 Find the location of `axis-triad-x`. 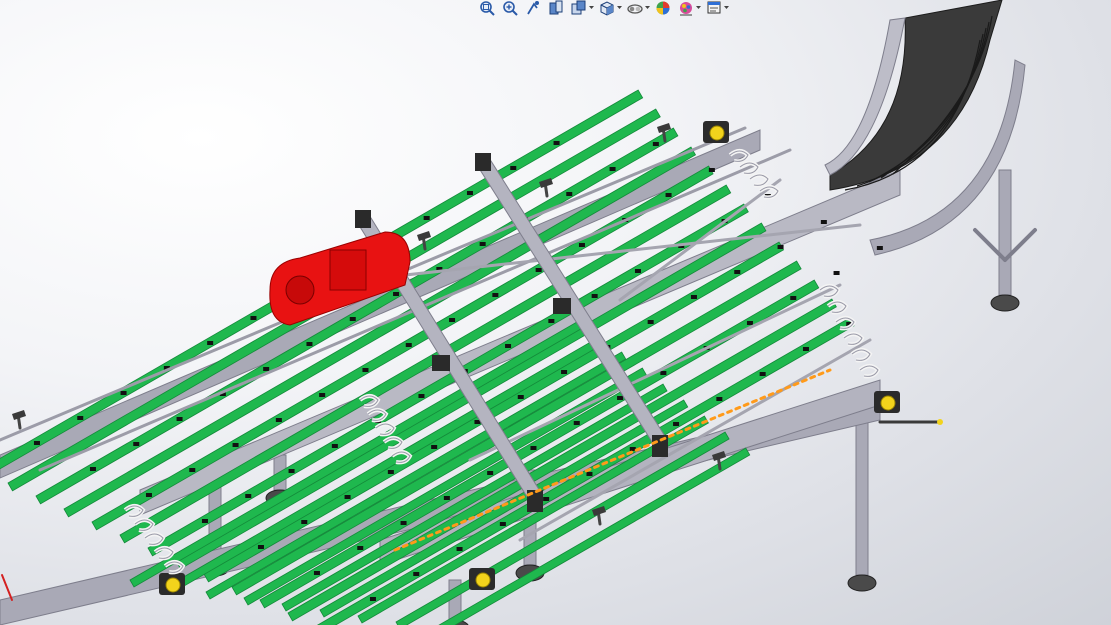

axis-triad-x is located at coordinates (7, 587).